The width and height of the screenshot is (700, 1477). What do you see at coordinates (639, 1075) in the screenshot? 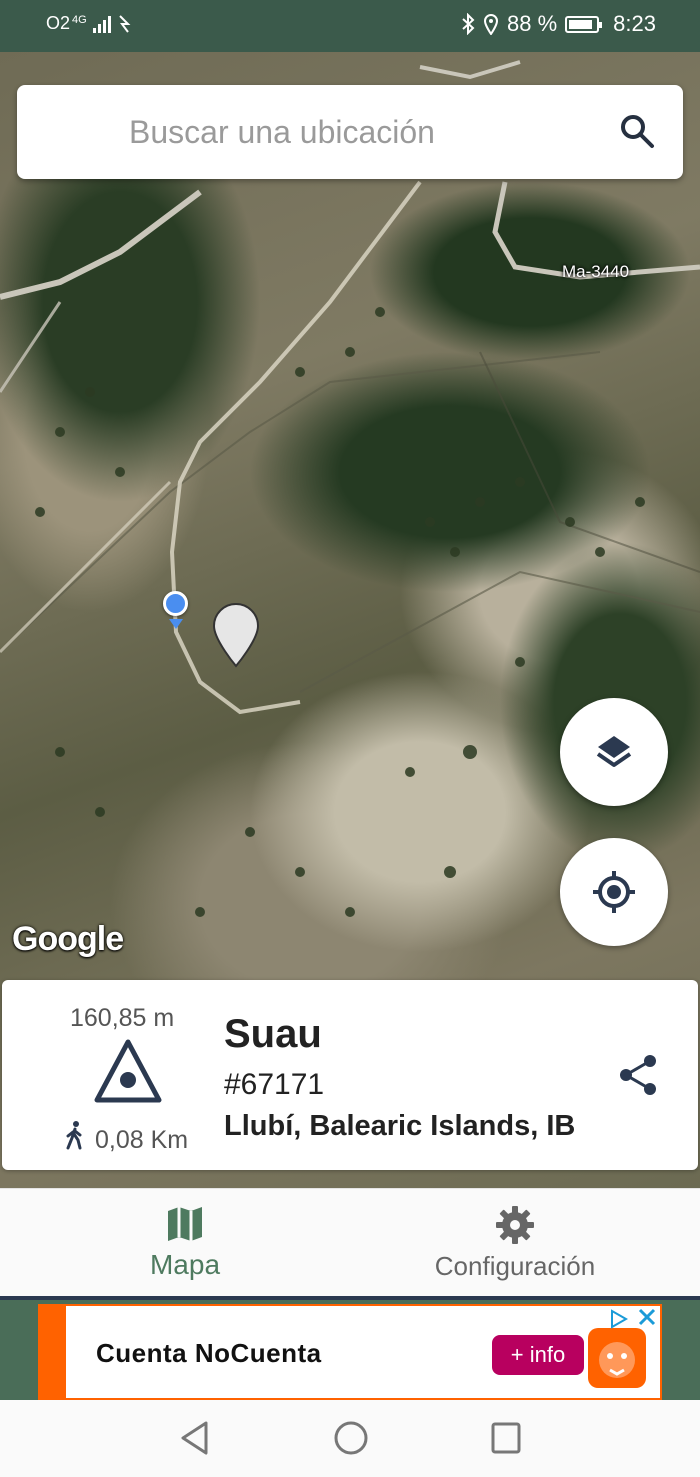
I see `share-icon` at bounding box center [639, 1075].